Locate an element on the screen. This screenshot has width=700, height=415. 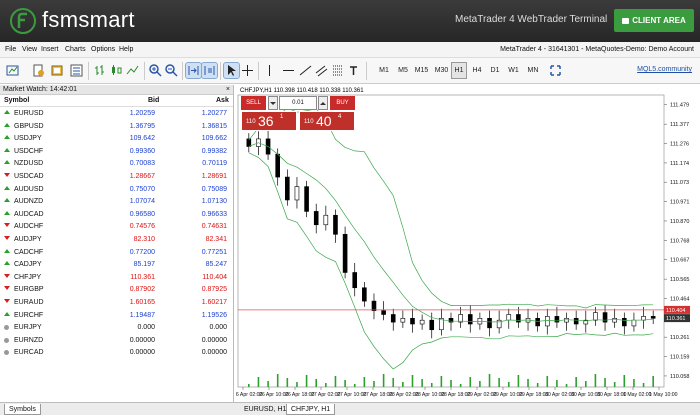
ask-value: 1.20277 is located at coordinates (214, 113).